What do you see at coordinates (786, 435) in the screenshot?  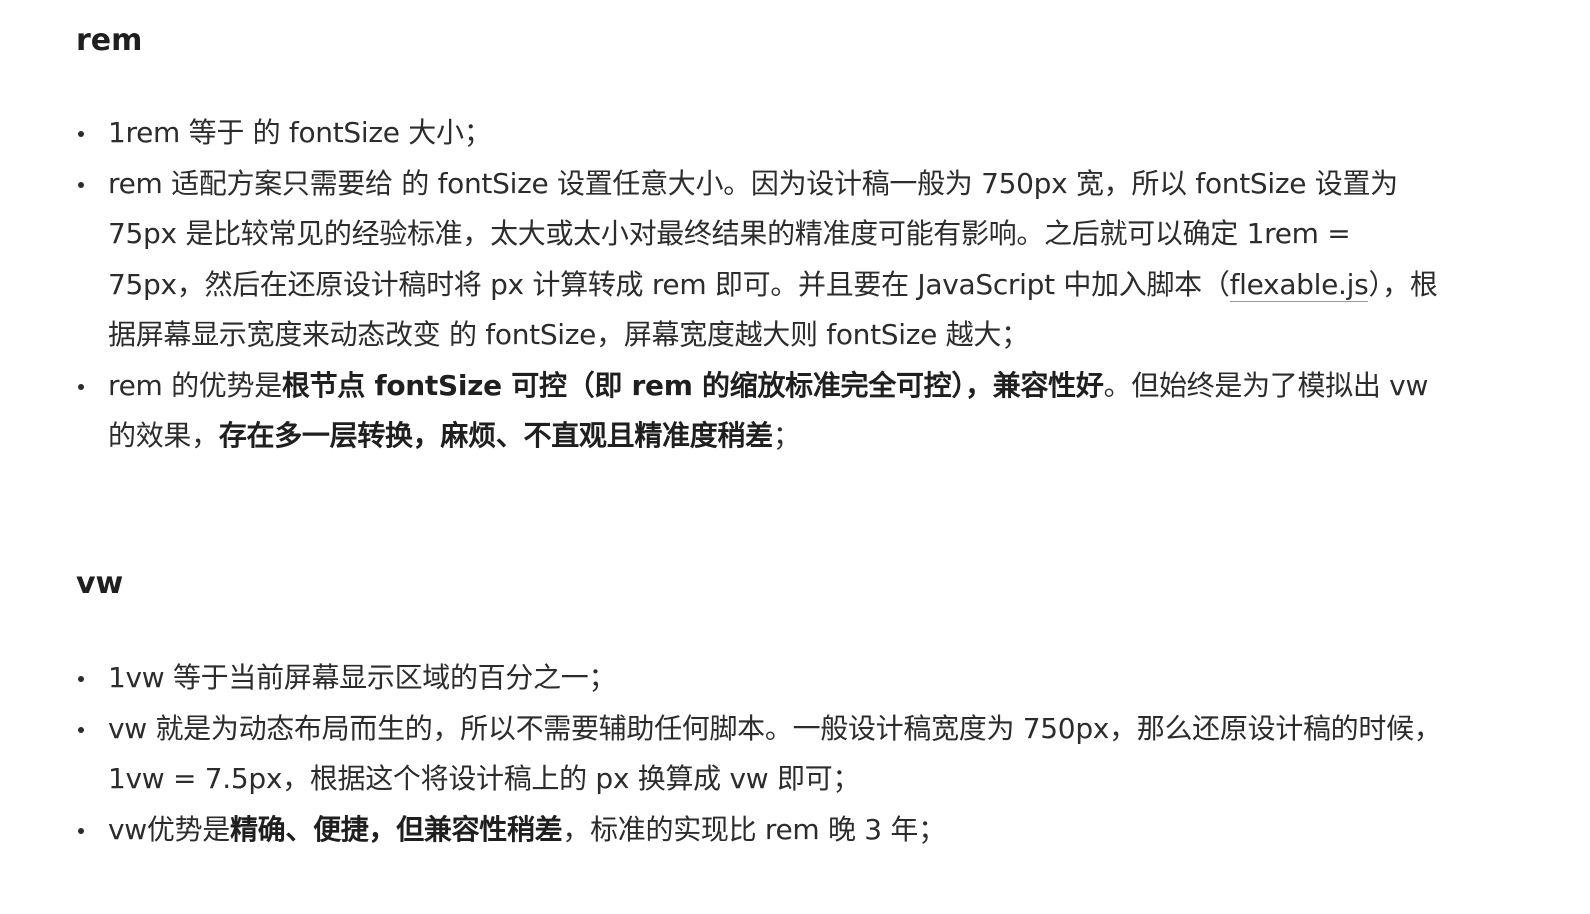 I see `rem-advantage-end: ；` at bounding box center [786, 435].